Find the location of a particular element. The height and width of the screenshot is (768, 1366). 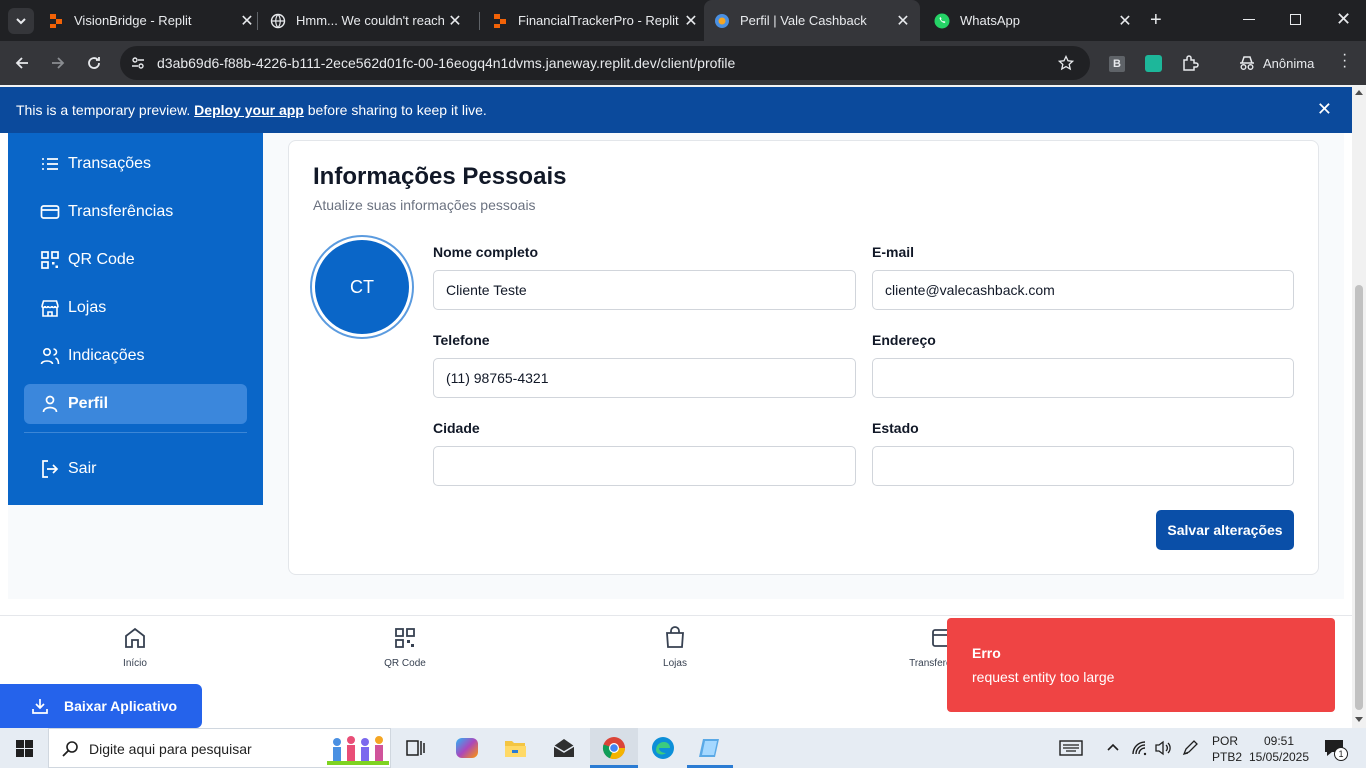

windows-start-icon is located at coordinates (24, 748).